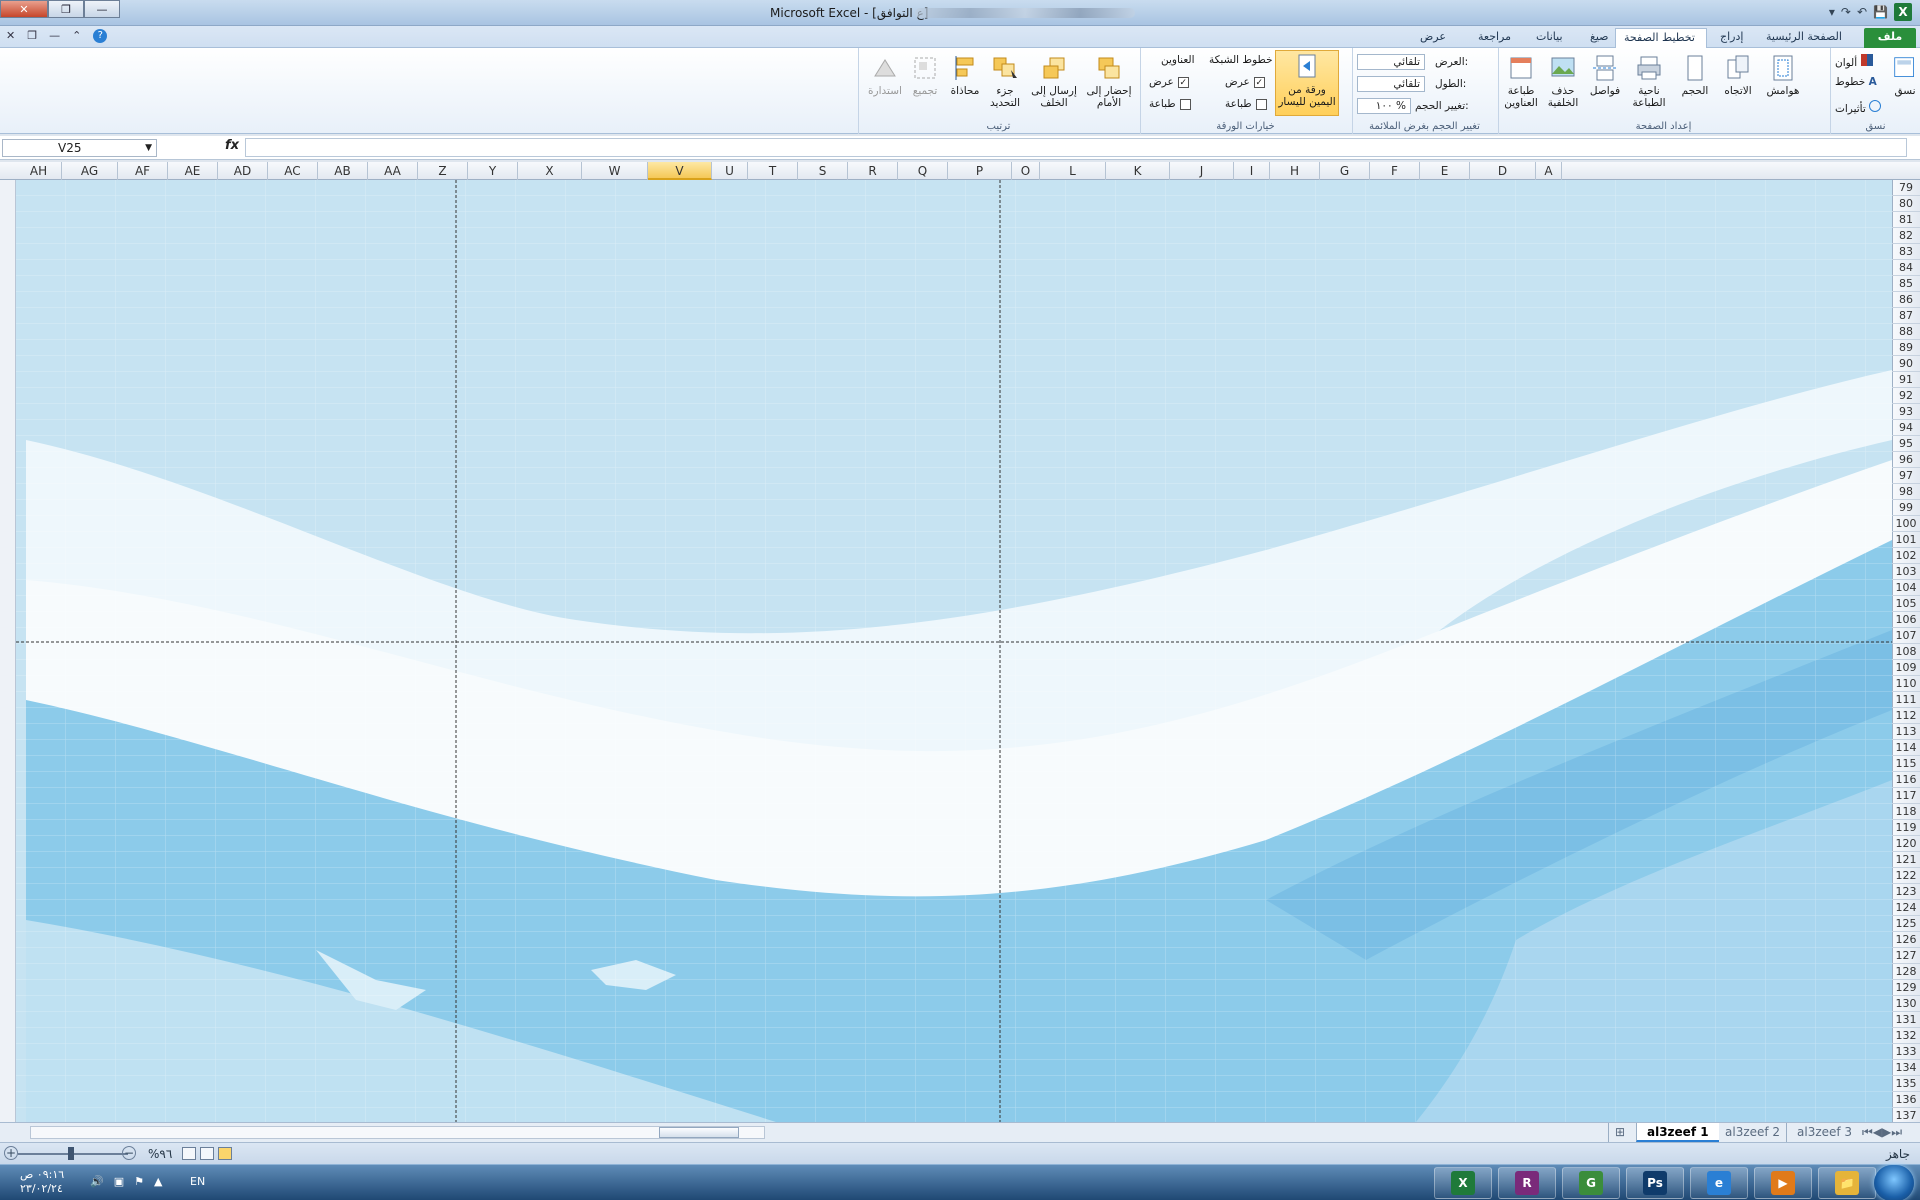 The width and height of the screenshot is (1920, 1200). Describe the element at coordinates (1824, 1132) in the screenshot. I see `sheet-tab-3: al3zeef 3` at that location.